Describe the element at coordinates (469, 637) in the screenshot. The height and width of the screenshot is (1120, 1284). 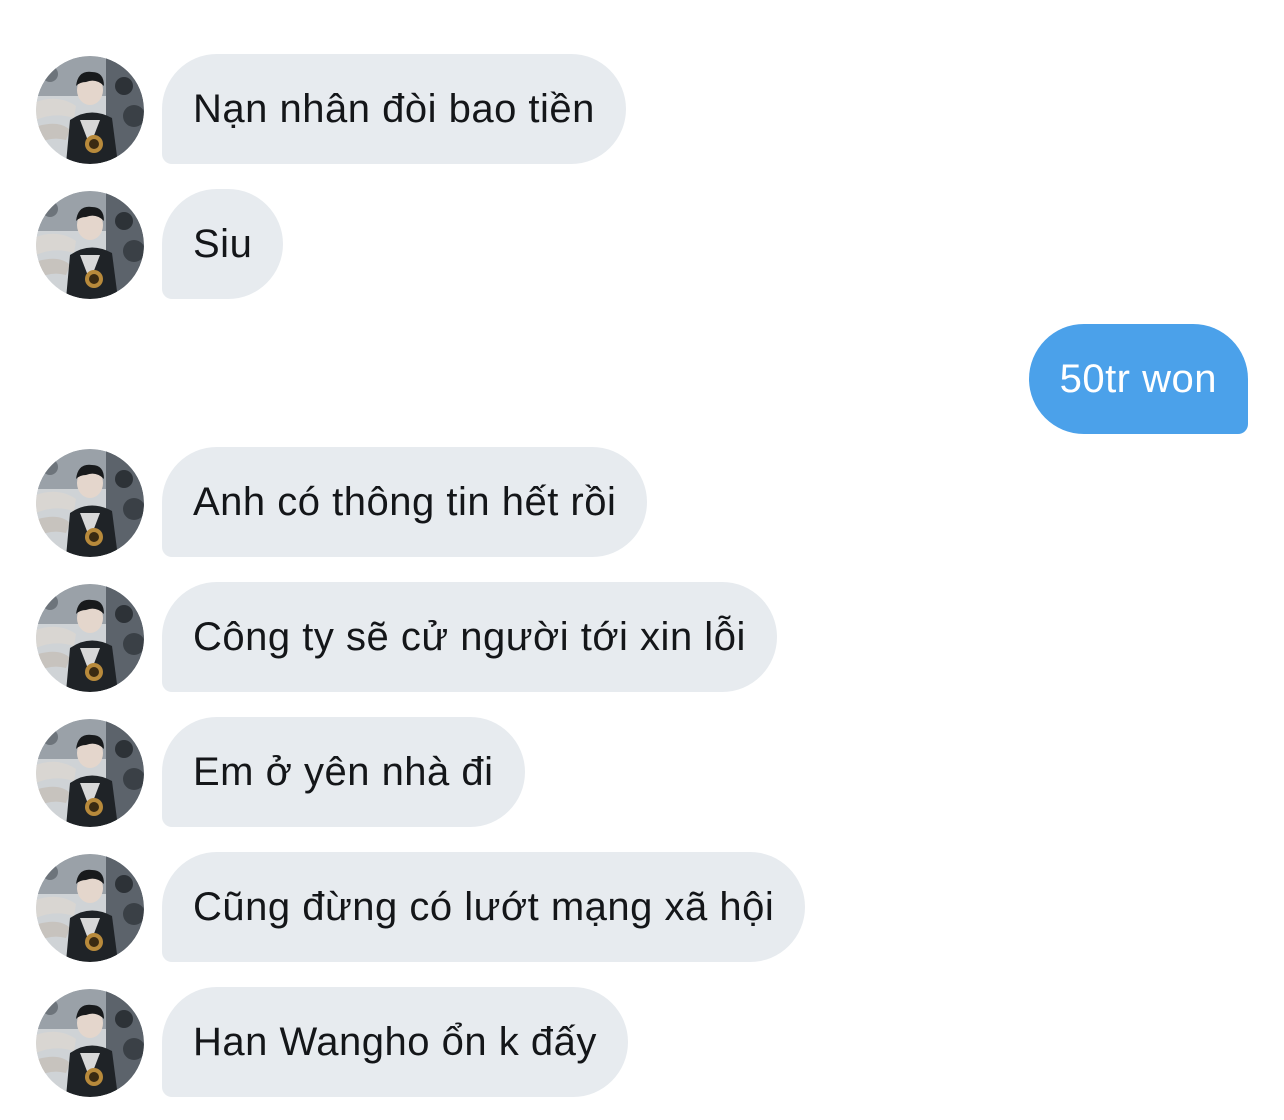
I see `incoming-message-bubble: Công ty sẽ cử người tới xin lỗi` at that location.